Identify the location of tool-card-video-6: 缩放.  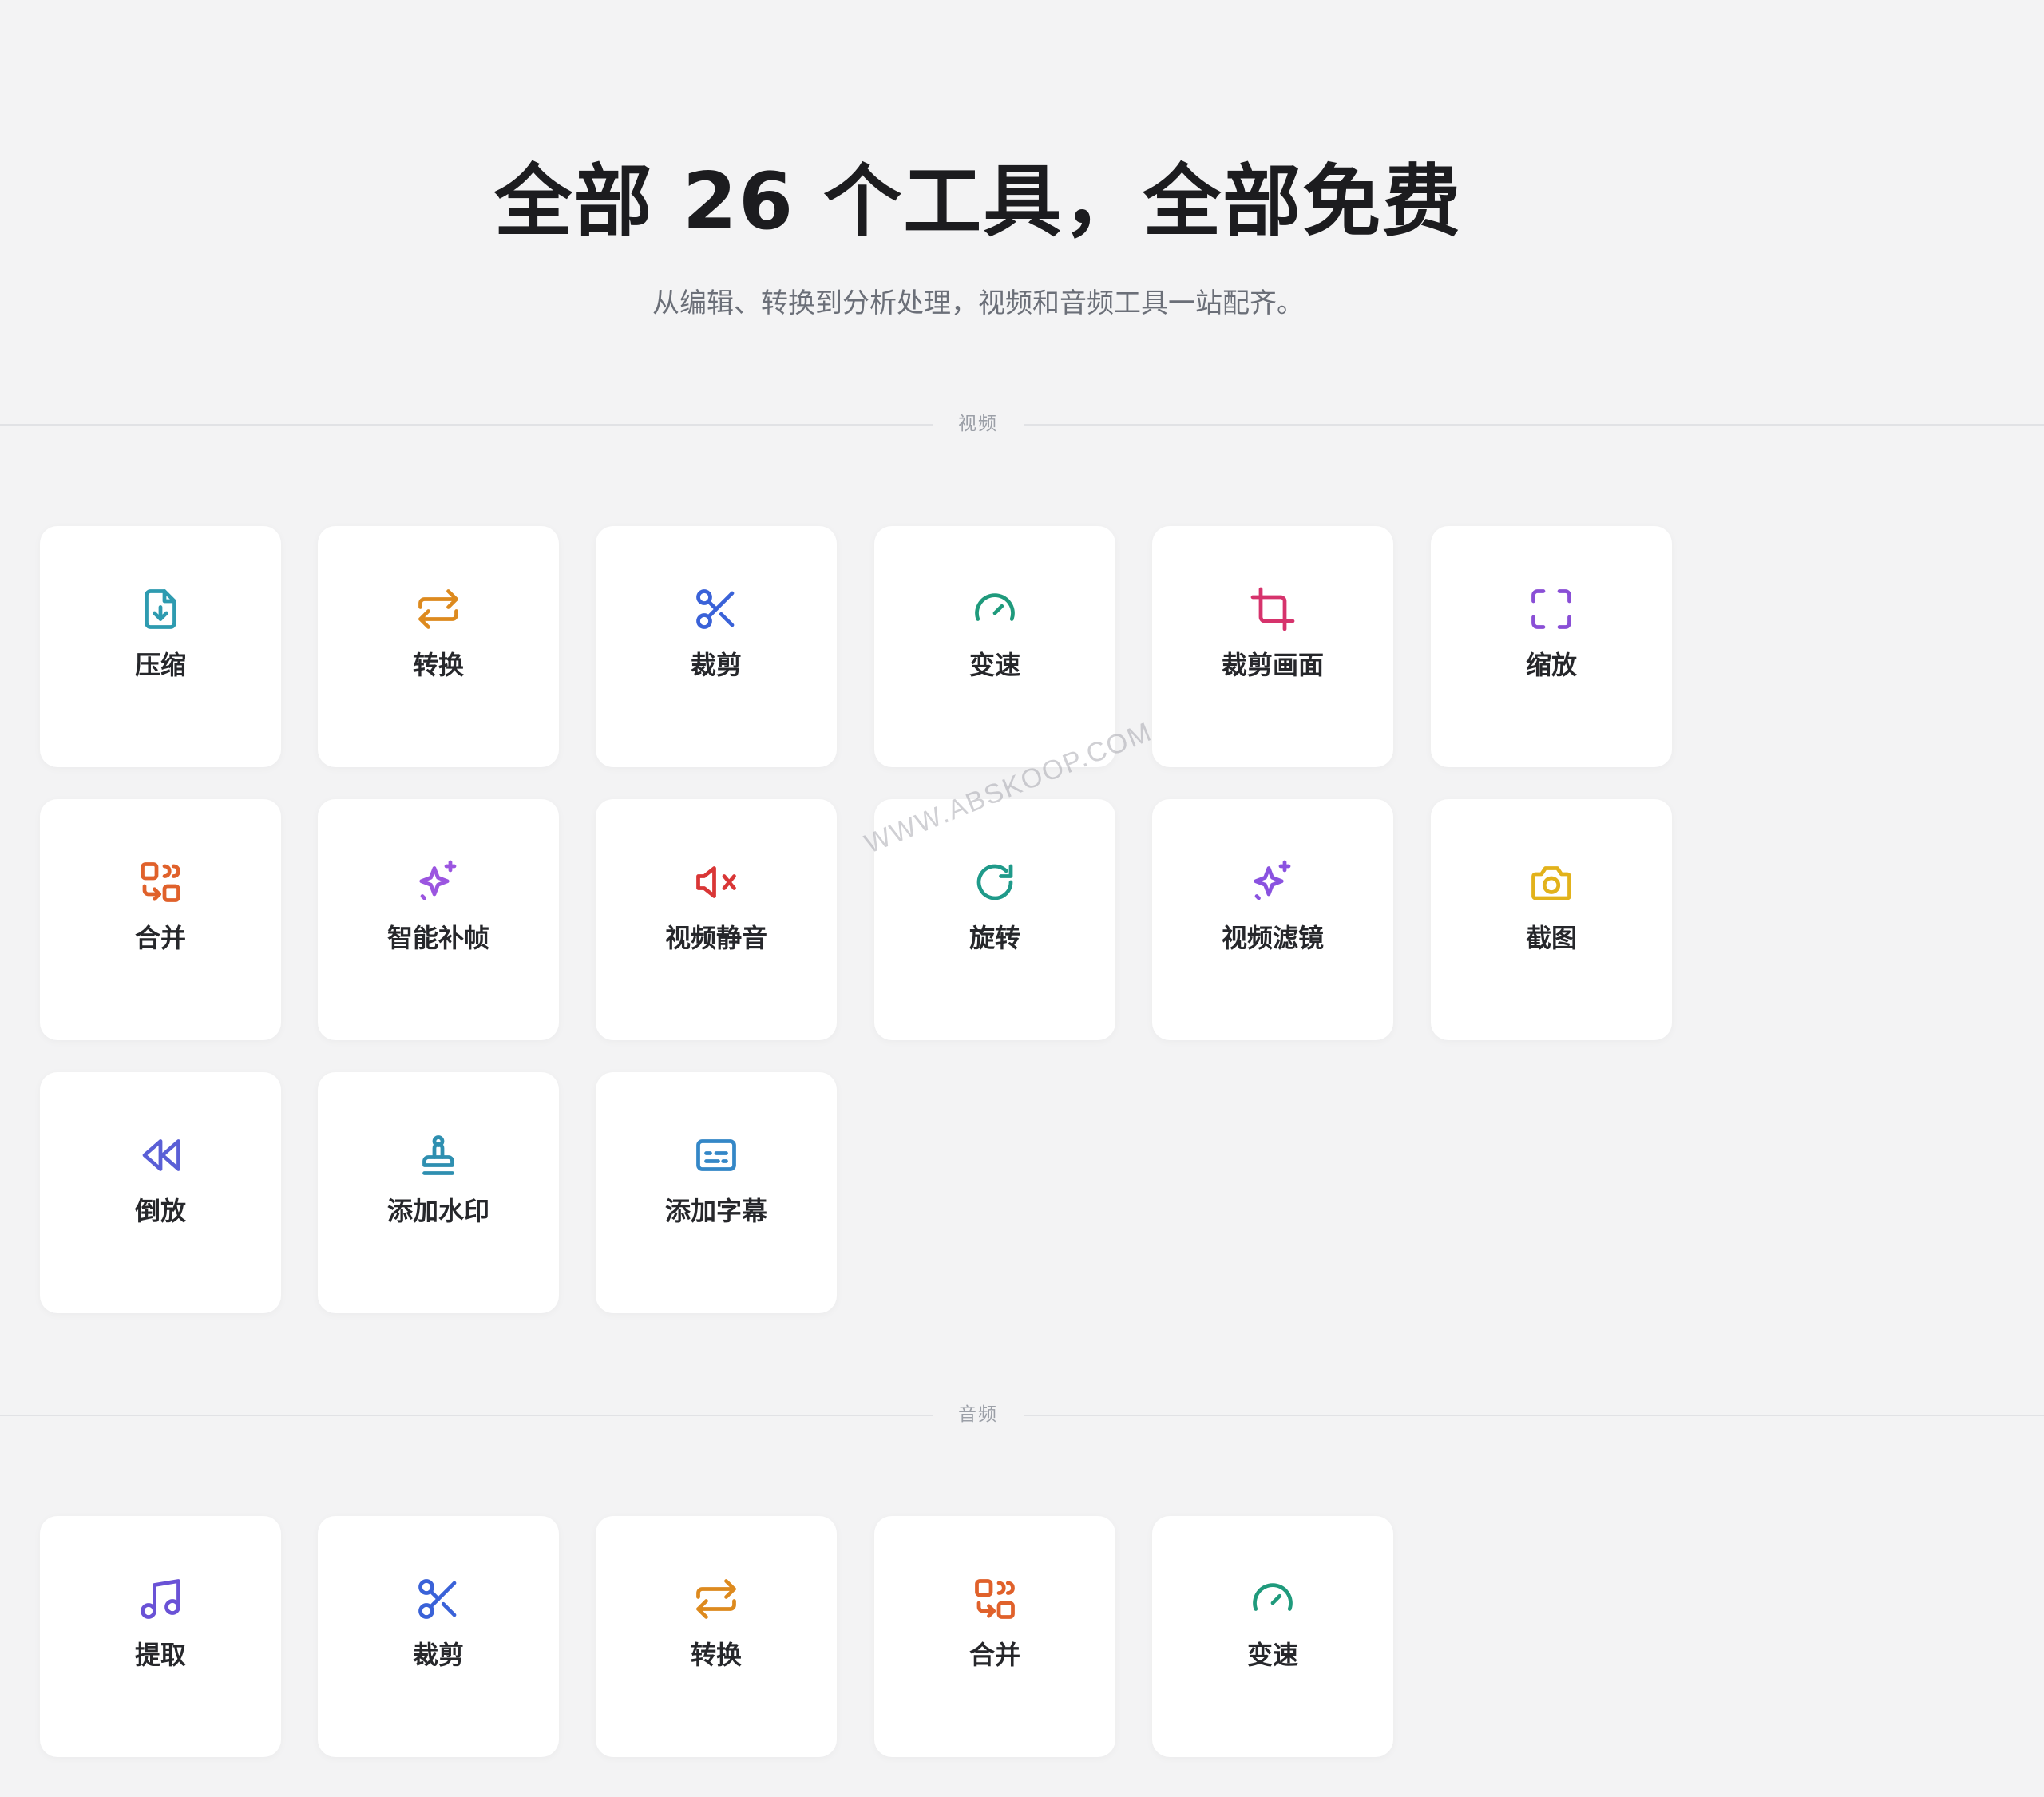
(1551, 646).